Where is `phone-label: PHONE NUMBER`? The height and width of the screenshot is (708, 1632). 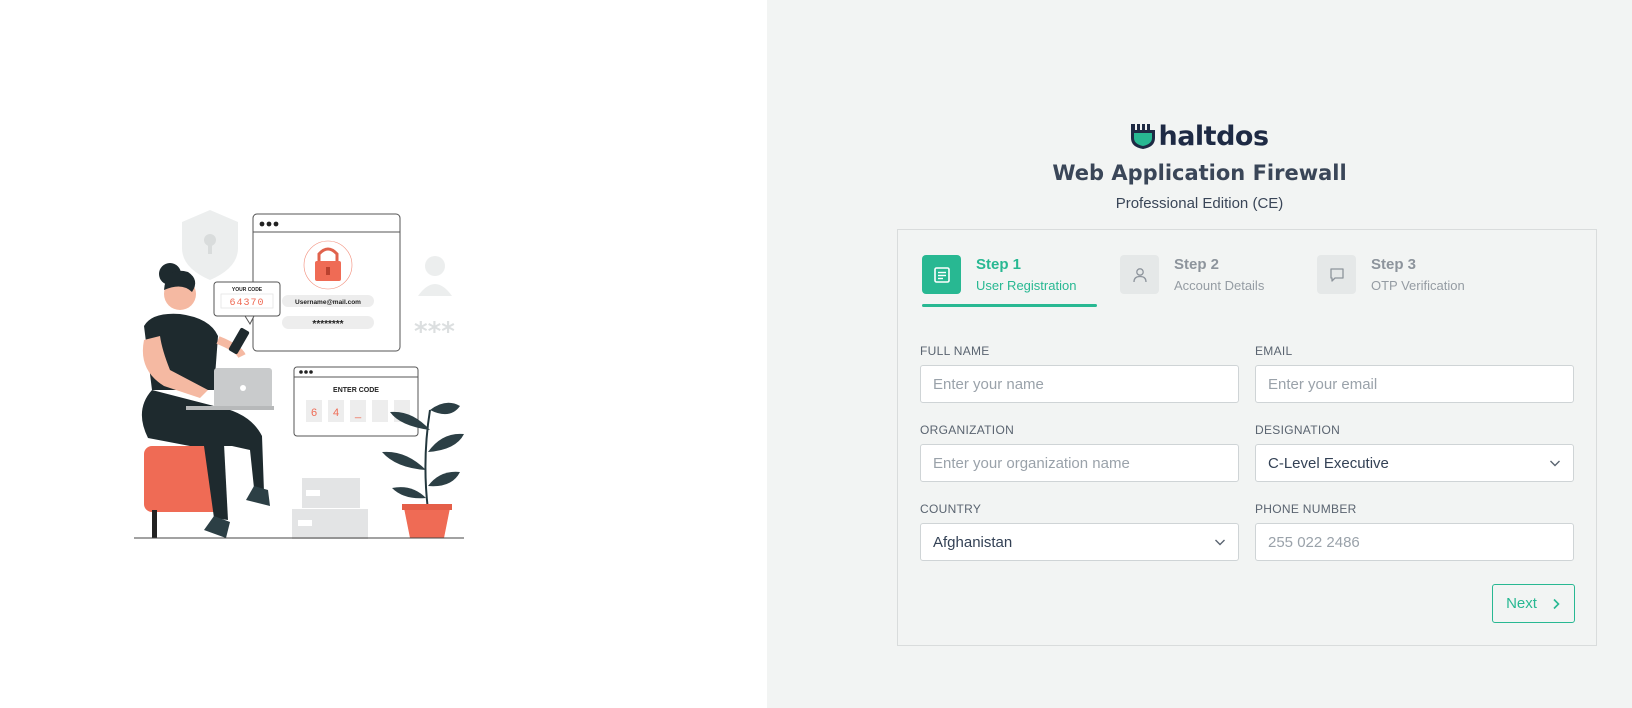
phone-label: PHONE NUMBER is located at coordinates (1306, 509).